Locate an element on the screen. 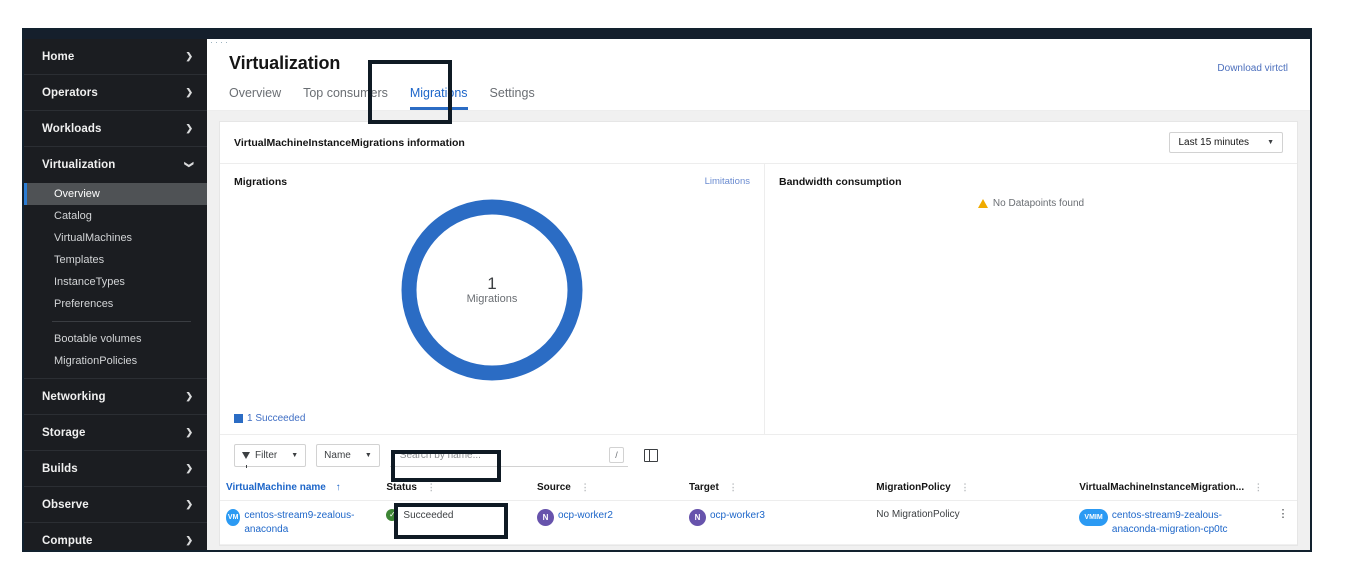 The image size is (1368, 586). cell-status: ✓ Succeeded is located at coordinates (455, 522).